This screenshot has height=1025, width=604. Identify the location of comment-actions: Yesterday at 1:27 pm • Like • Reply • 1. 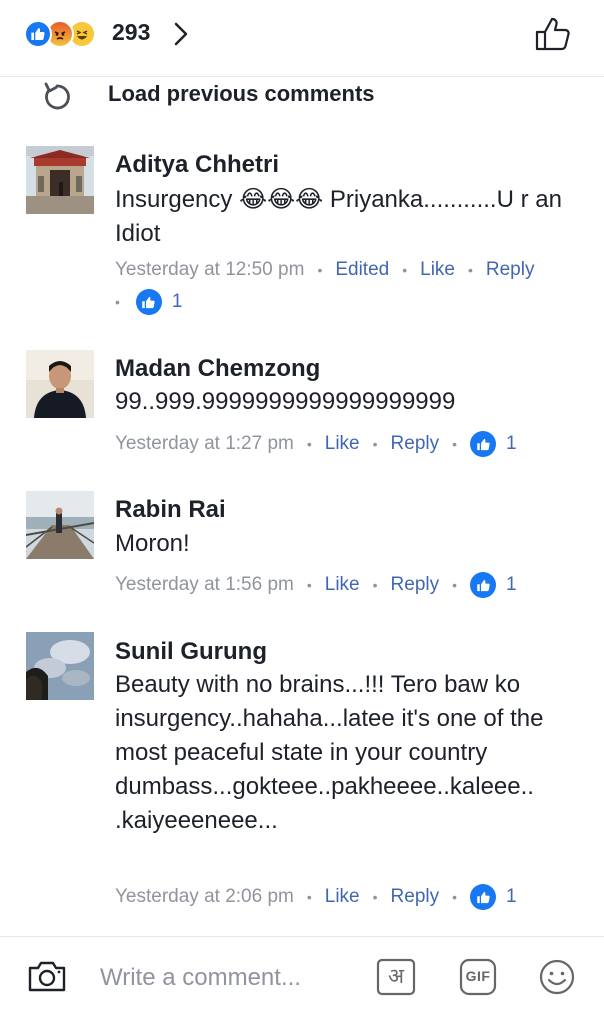
(316, 444).